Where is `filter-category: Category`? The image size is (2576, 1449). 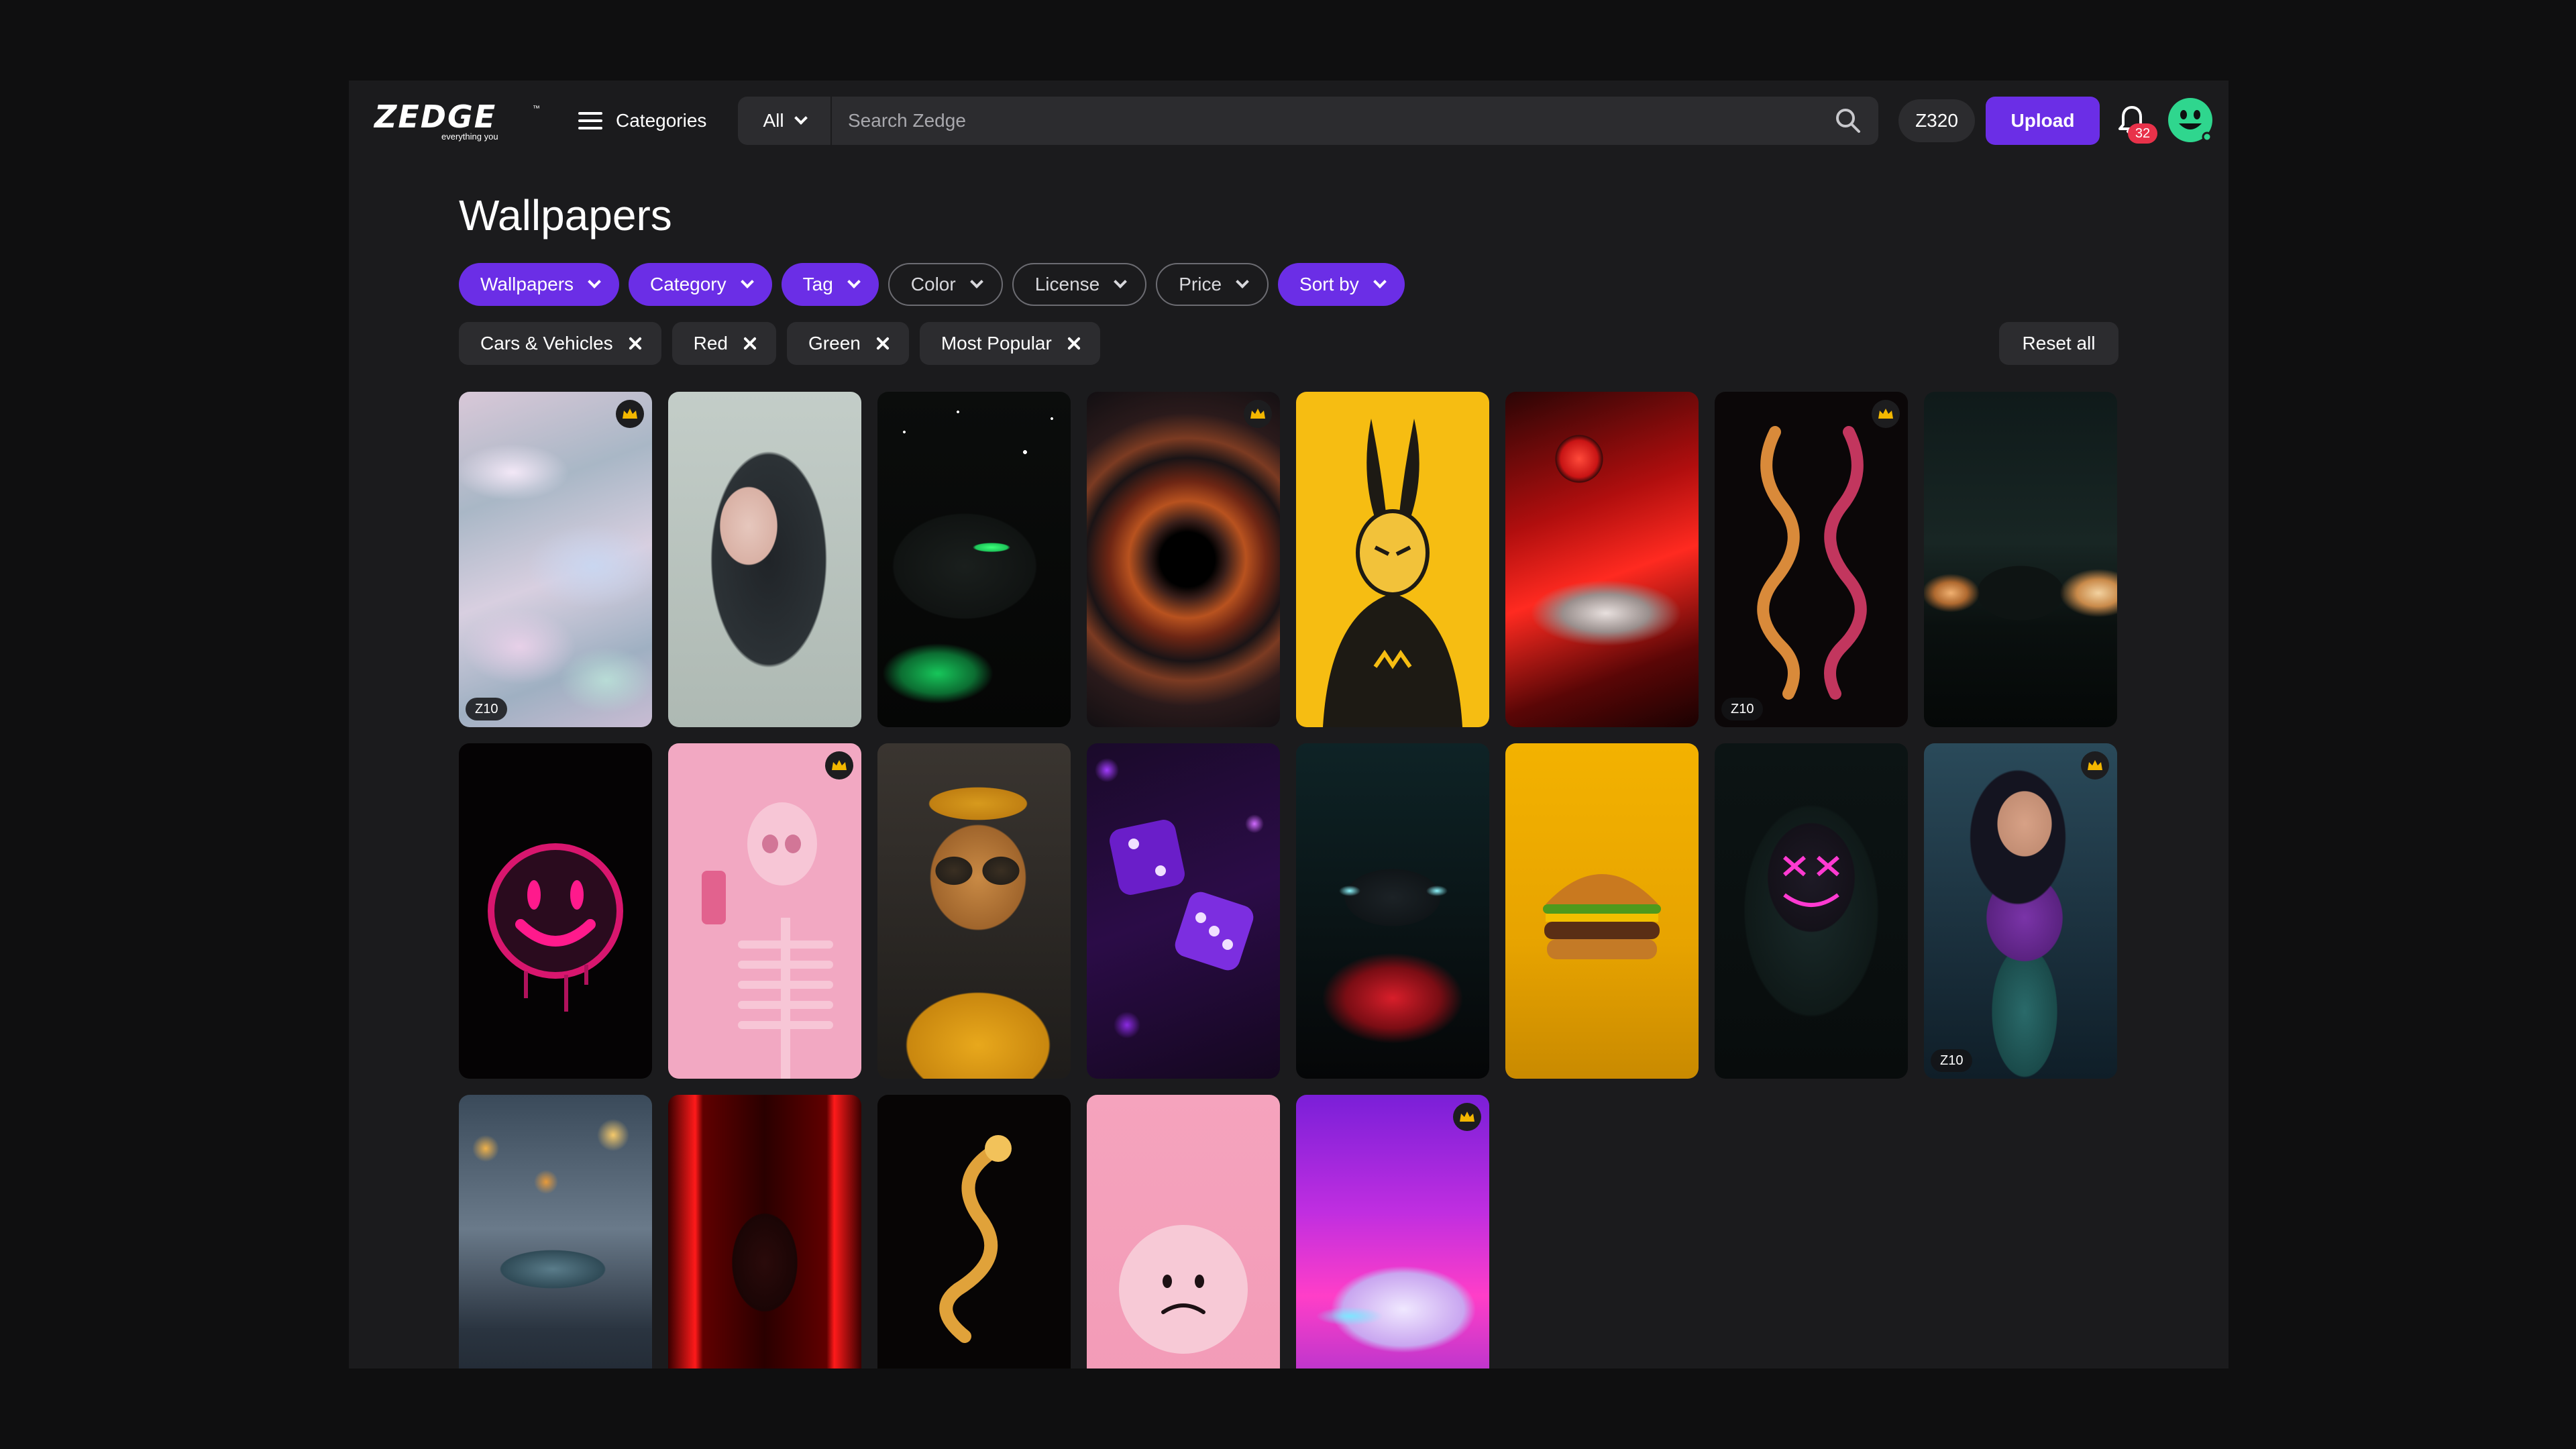
filter-category: Category is located at coordinates (700, 284).